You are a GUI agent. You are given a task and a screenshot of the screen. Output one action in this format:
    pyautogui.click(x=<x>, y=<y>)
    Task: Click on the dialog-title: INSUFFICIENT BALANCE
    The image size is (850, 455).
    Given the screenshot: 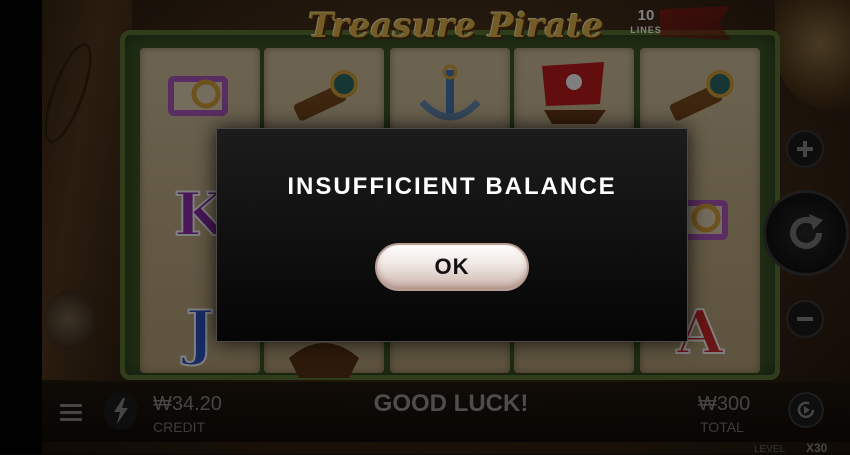 What is the action you would take?
    pyautogui.click(x=452, y=186)
    